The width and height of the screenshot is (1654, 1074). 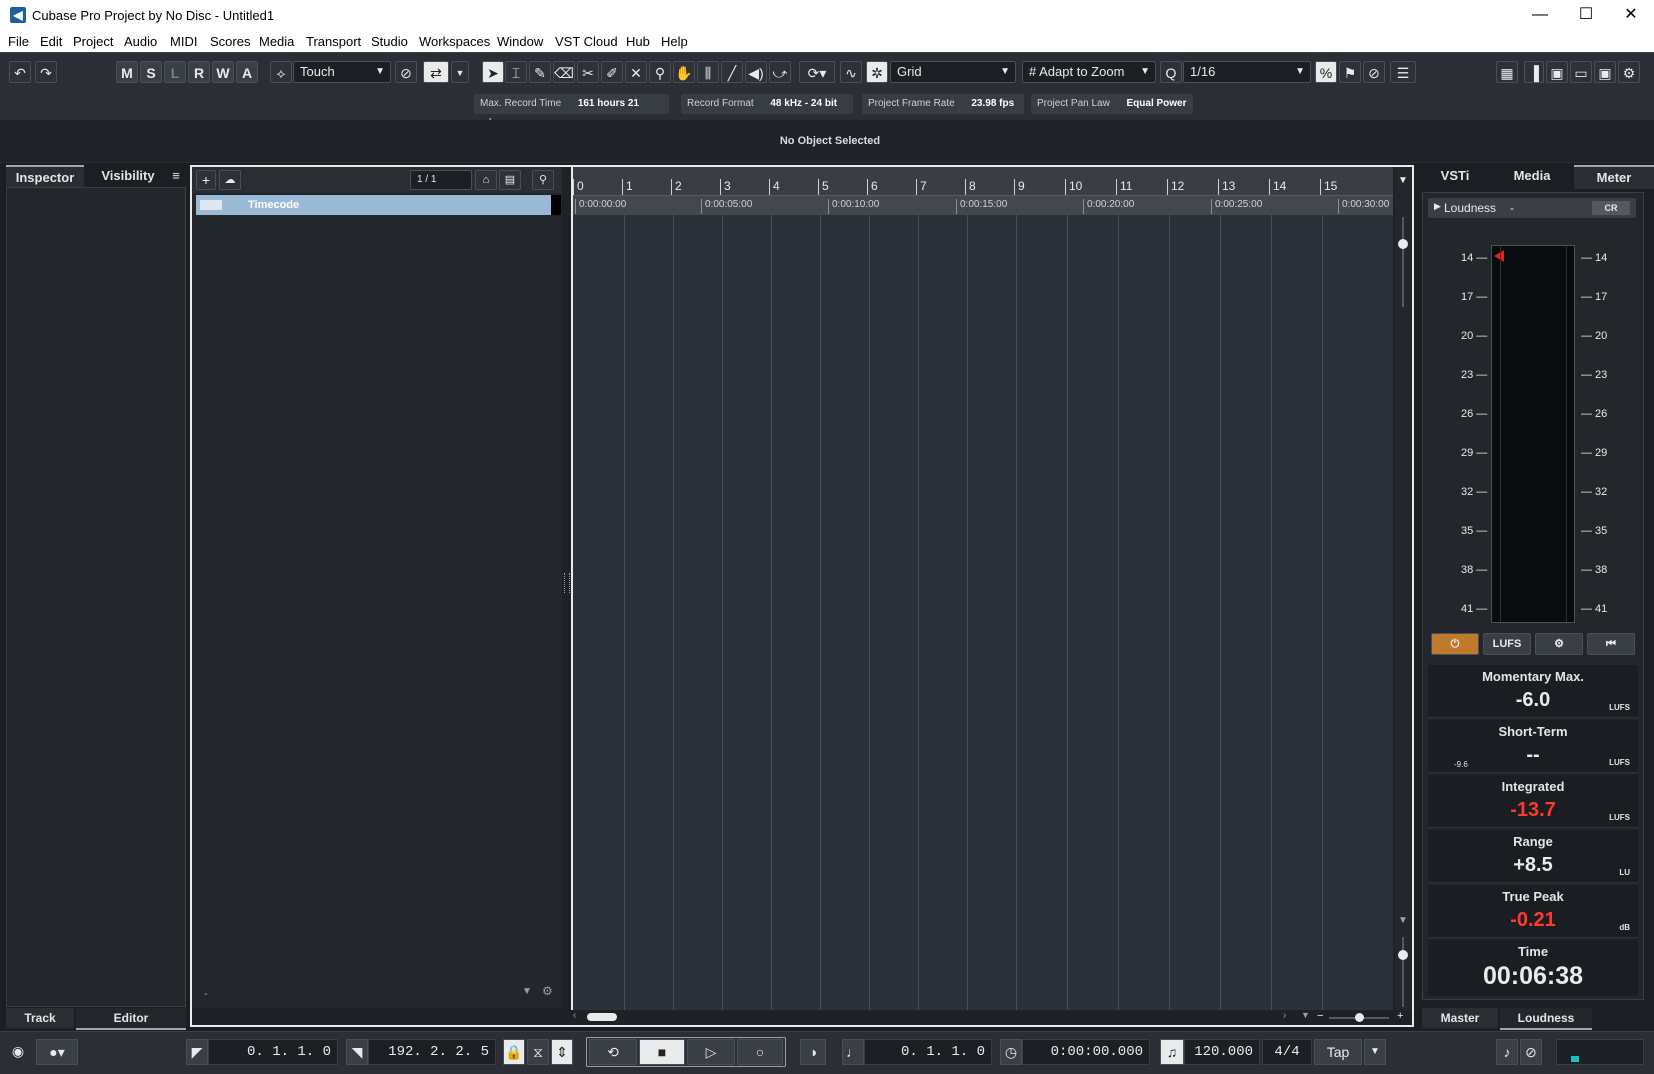 What do you see at coordinates (493, 72) in the screenshot?
I see `object-selection-tool-icon: ➤` at bounding box center [493, 72].